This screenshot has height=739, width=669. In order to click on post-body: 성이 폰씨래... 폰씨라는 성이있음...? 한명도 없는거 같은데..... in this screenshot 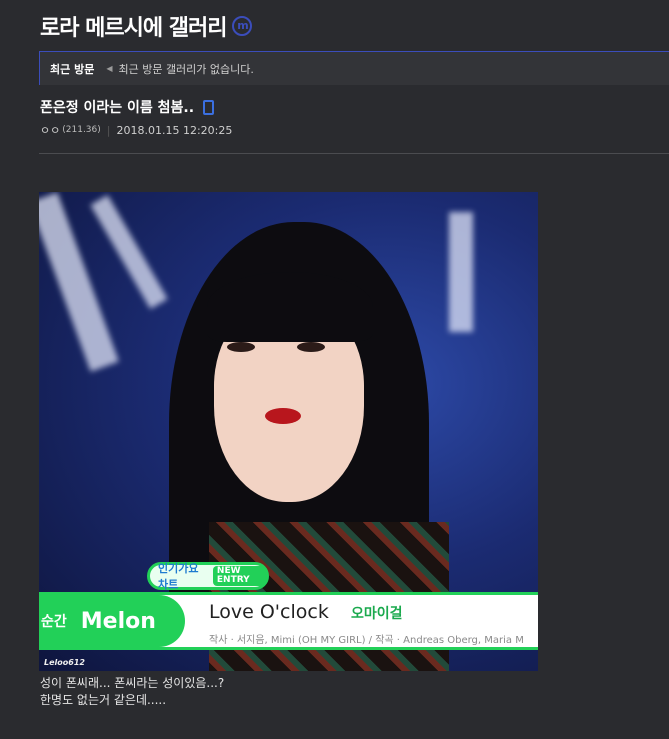, I will do `click(132, 692)`.